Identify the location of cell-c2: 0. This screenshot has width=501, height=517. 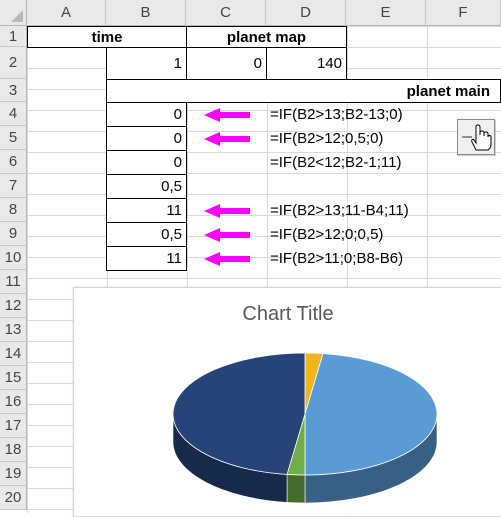
(226, 63).